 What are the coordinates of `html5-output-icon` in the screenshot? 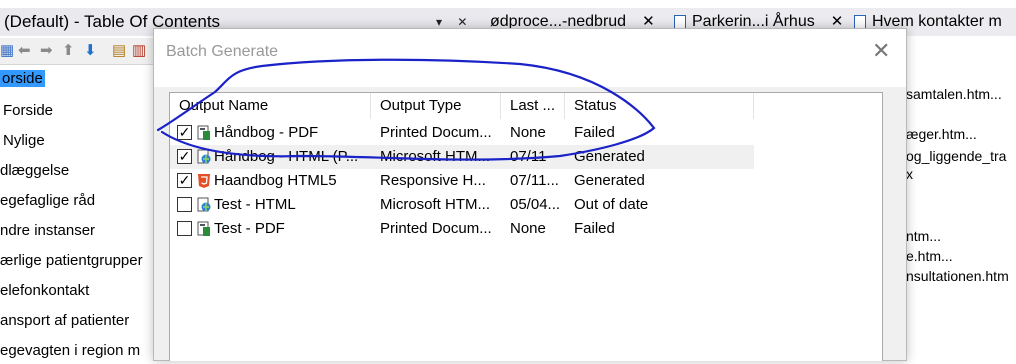 It's located at (204, 181).